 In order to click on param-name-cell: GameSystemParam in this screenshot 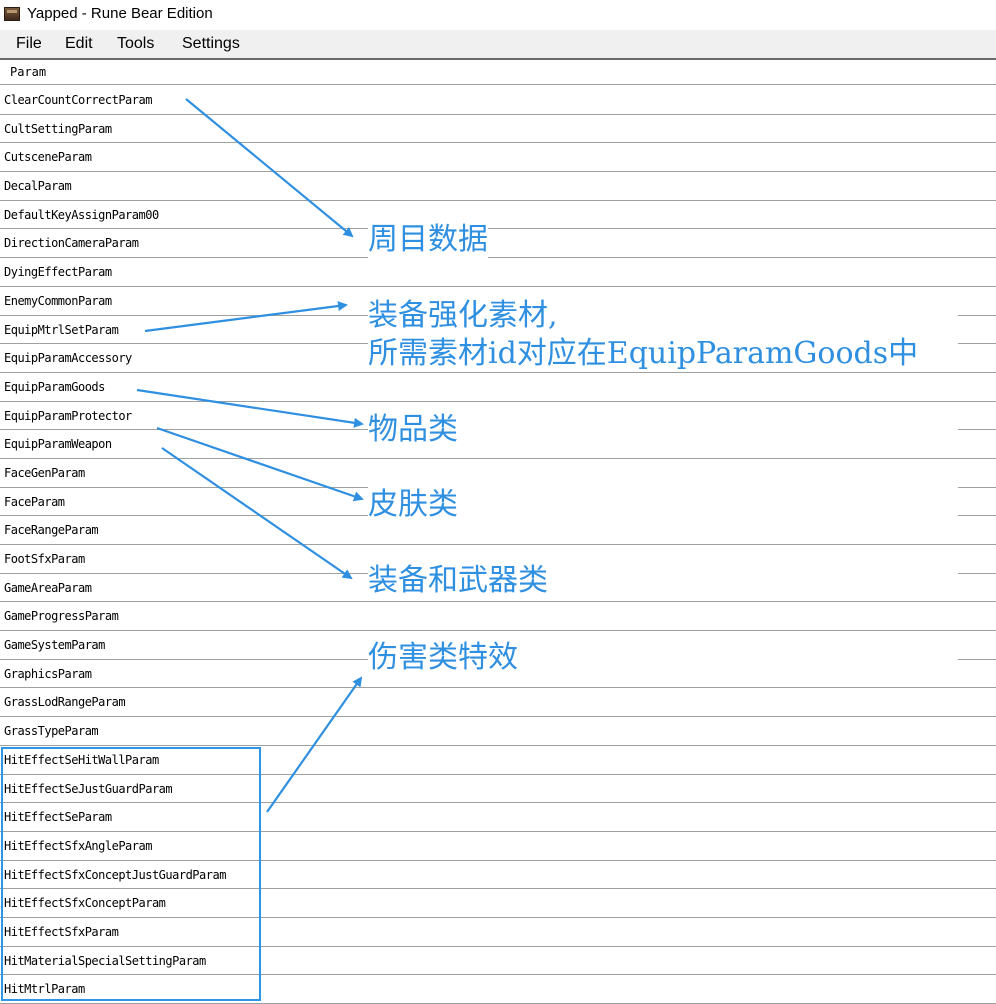, I will do `click(54, 645)`.